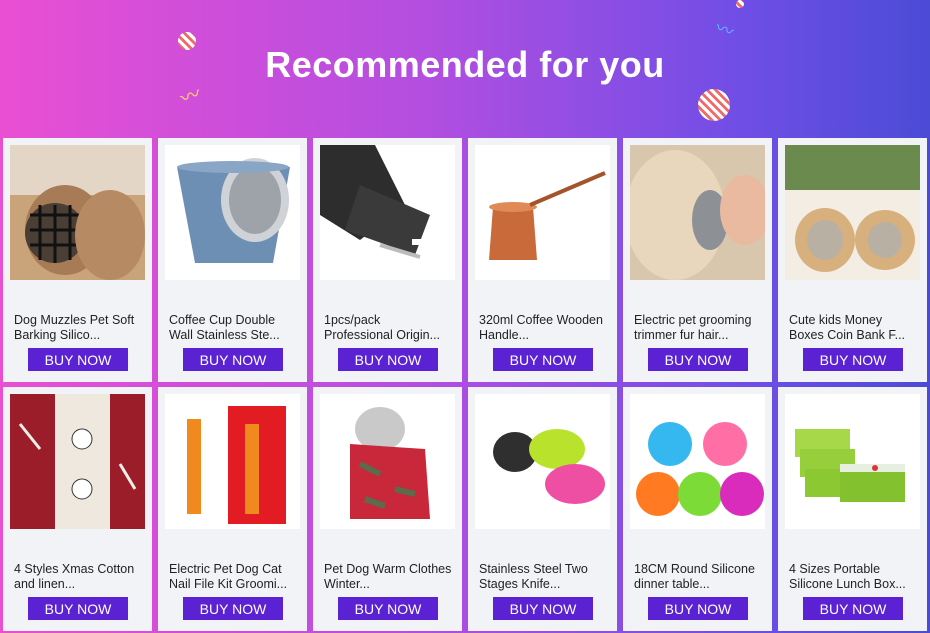  I want to click on hair-clipper-photo, so click(387, 212).